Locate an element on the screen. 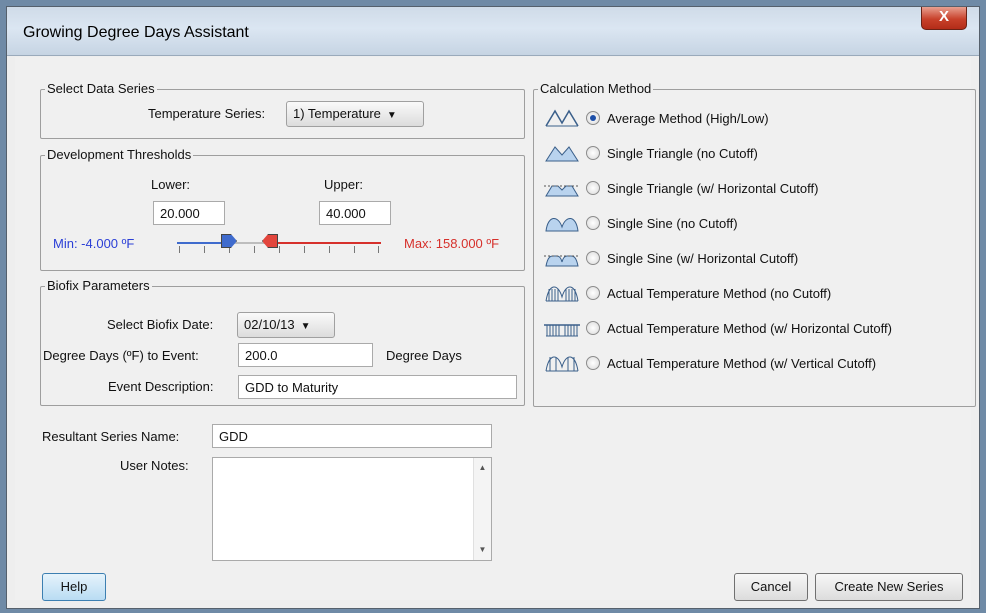  help-button: Help is located at coordinates (74, 587).